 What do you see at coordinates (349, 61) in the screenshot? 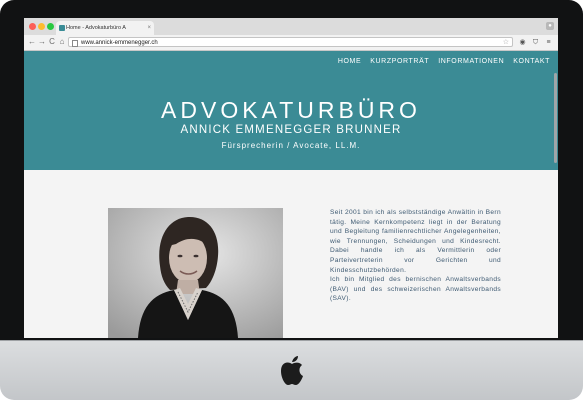
I see `nav-link-home: HOME` at bounding box center [349, 61].